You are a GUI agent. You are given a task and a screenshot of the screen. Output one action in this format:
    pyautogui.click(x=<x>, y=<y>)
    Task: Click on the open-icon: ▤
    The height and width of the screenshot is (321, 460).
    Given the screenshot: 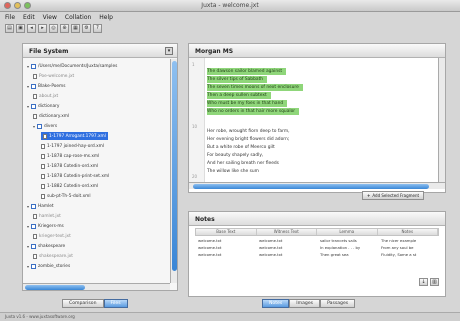 What is the action you would take?
    pyautogui.click(x=9, y=28)
    